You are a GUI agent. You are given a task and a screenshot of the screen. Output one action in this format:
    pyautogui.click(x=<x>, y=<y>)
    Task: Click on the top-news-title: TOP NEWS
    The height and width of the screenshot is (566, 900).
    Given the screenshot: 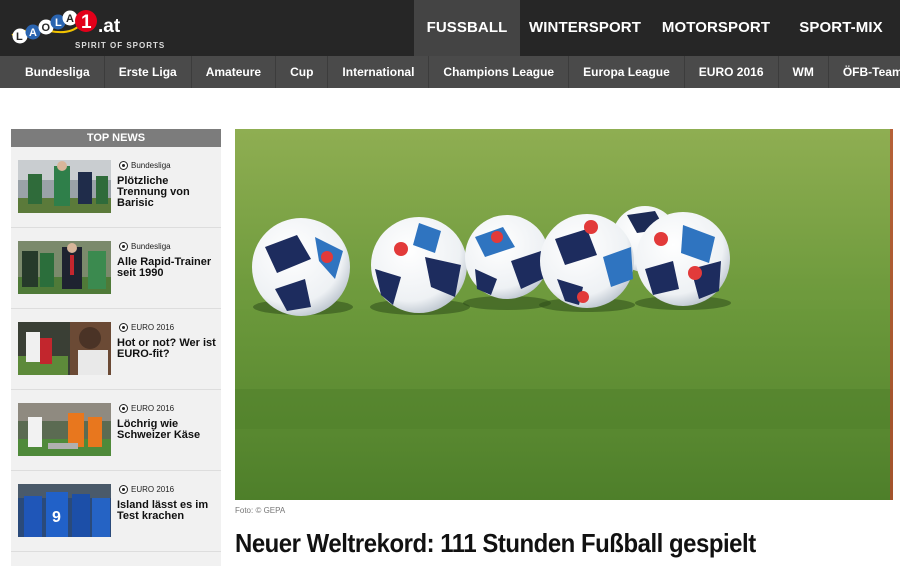 What is the action you would take?
    pyautogui.click(x=116, y=138)
    